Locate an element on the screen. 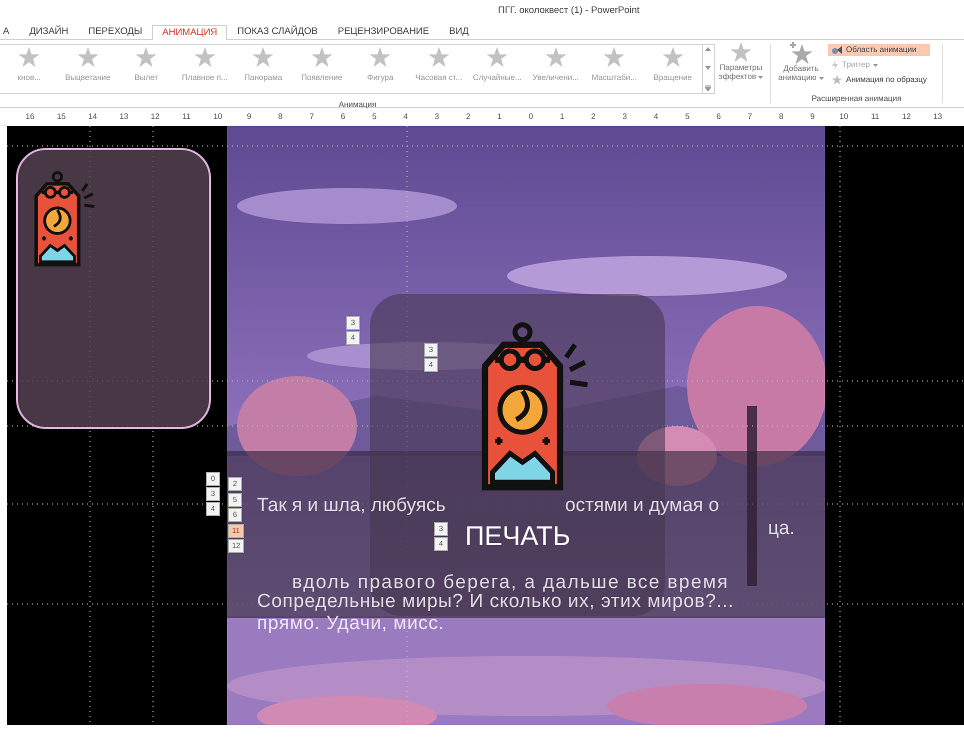 Image resolution: width=964 pixels, height=739 pixels. ribbon-tab: ПЕРЕХОДЫ is located at coordinates (115, 31).